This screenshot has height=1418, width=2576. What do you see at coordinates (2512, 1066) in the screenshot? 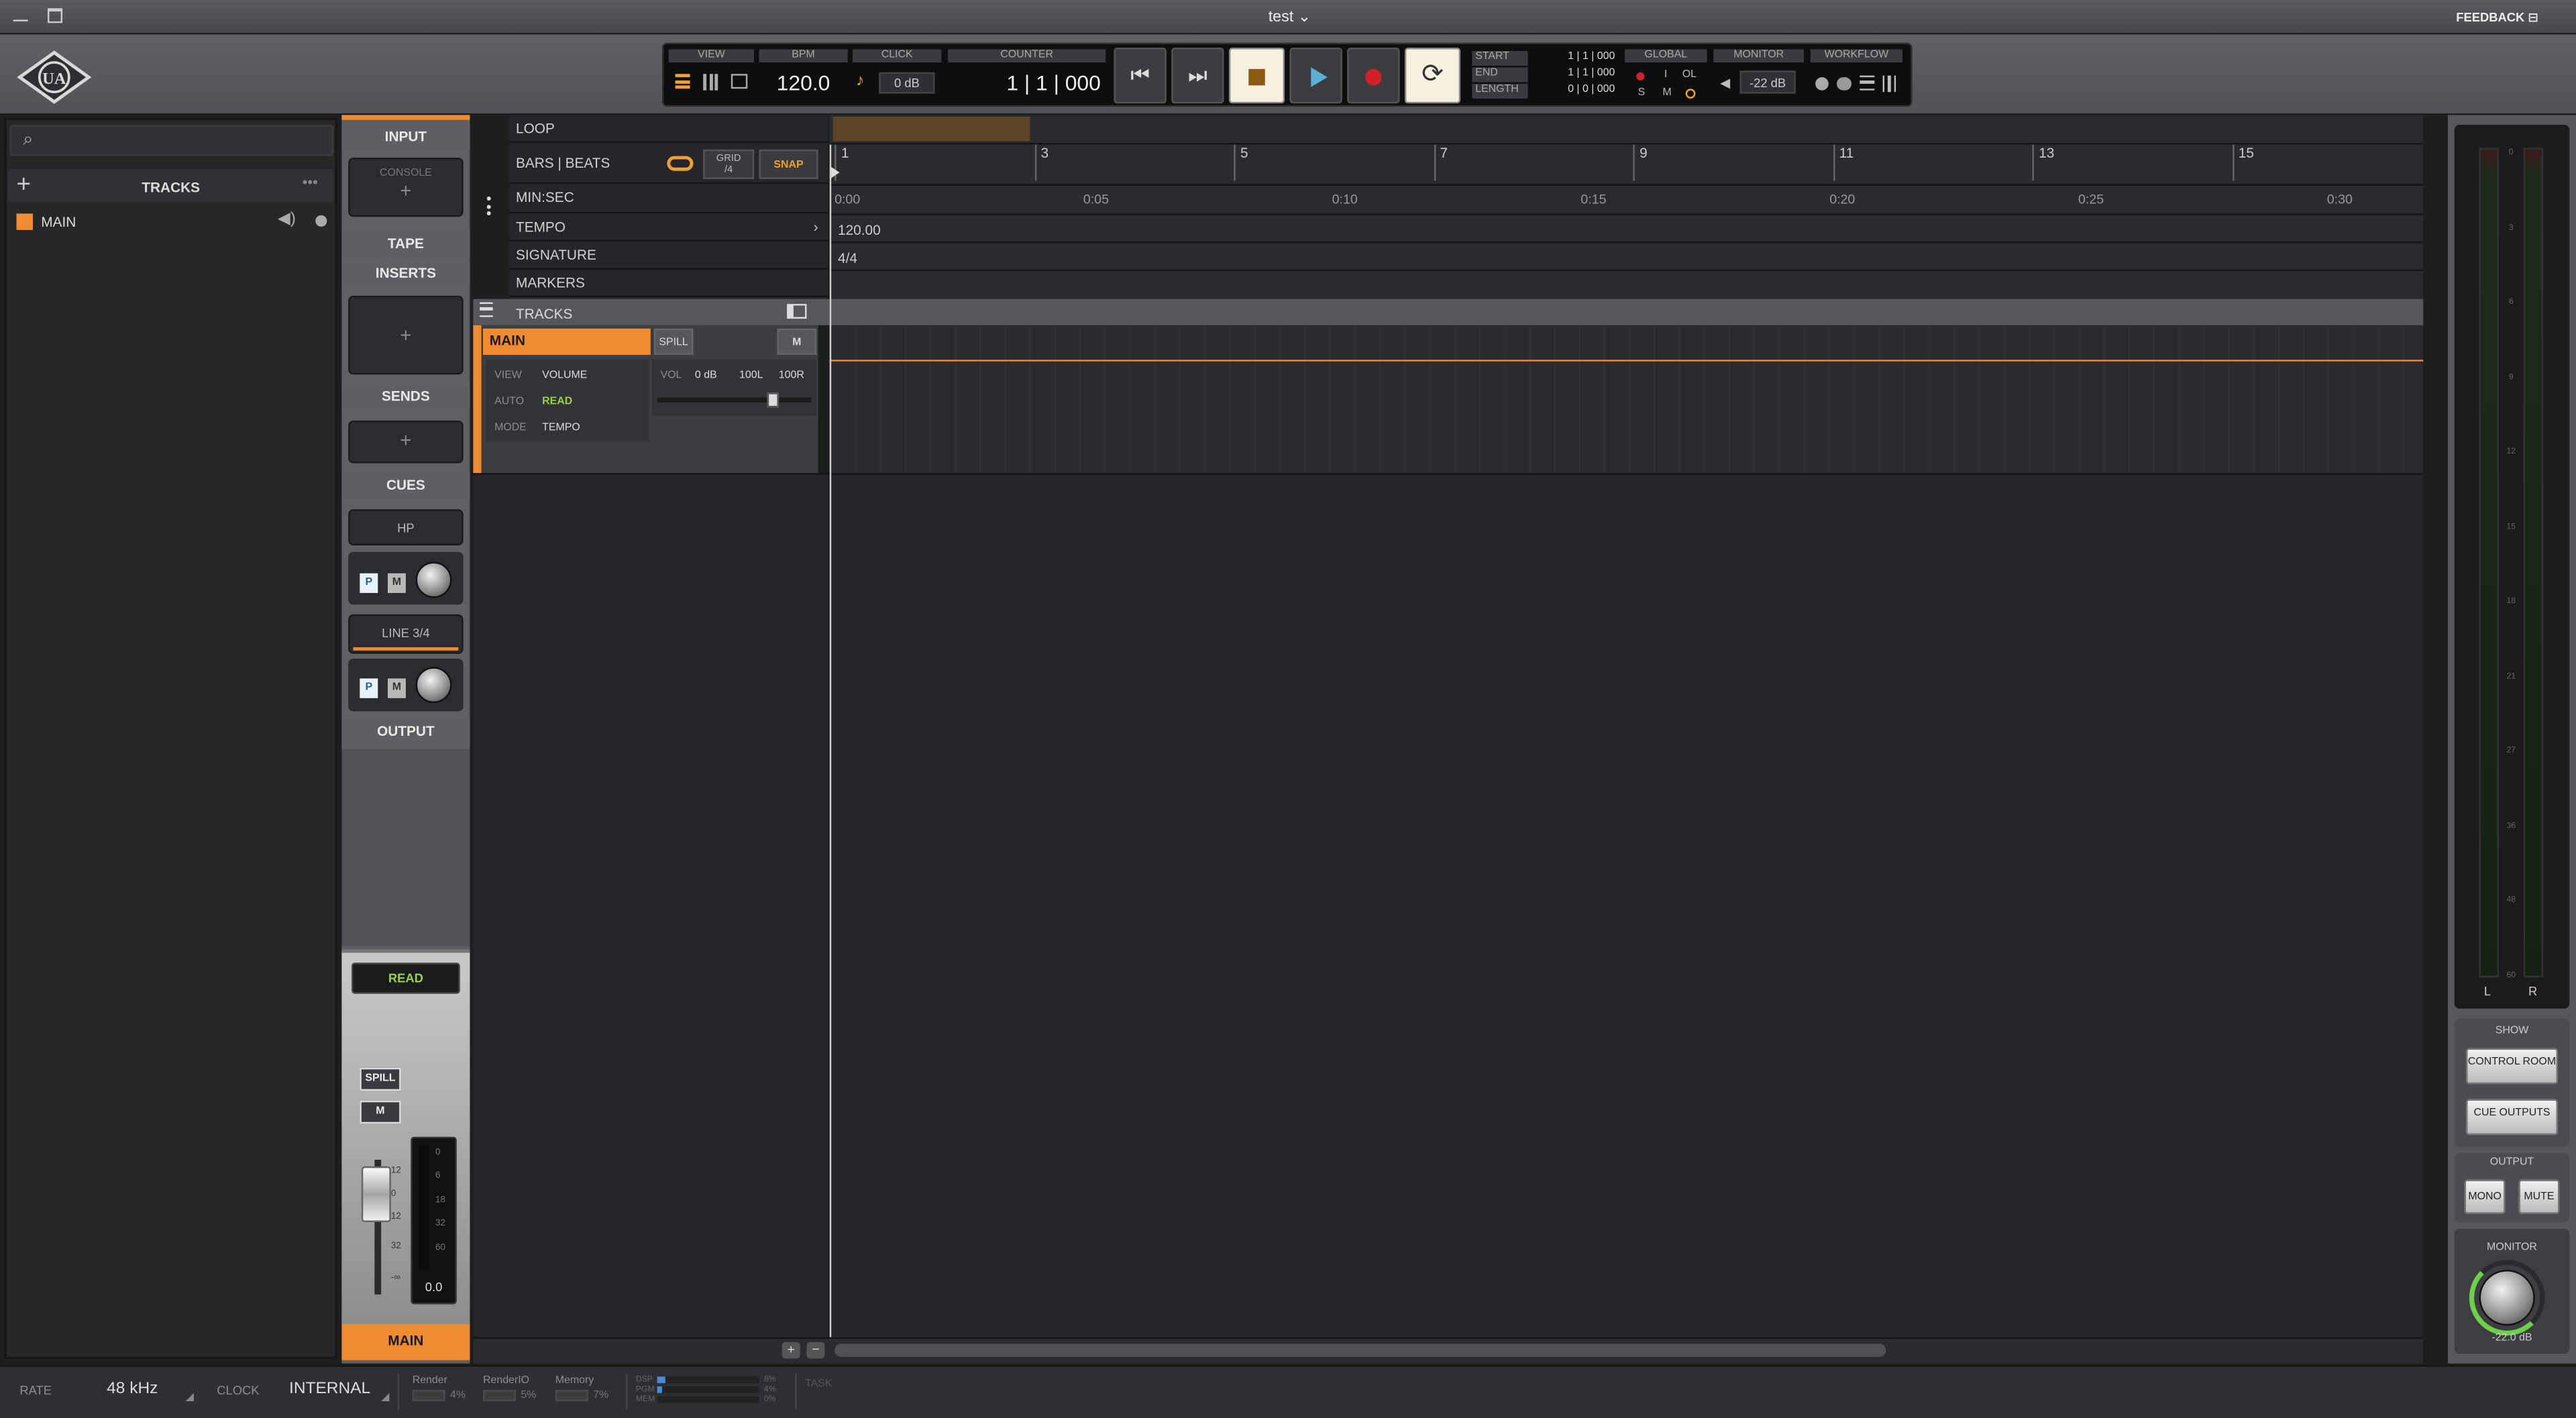
I see `control-room-button: CONTROL ROOM` at bounding box center [2512, 1066].